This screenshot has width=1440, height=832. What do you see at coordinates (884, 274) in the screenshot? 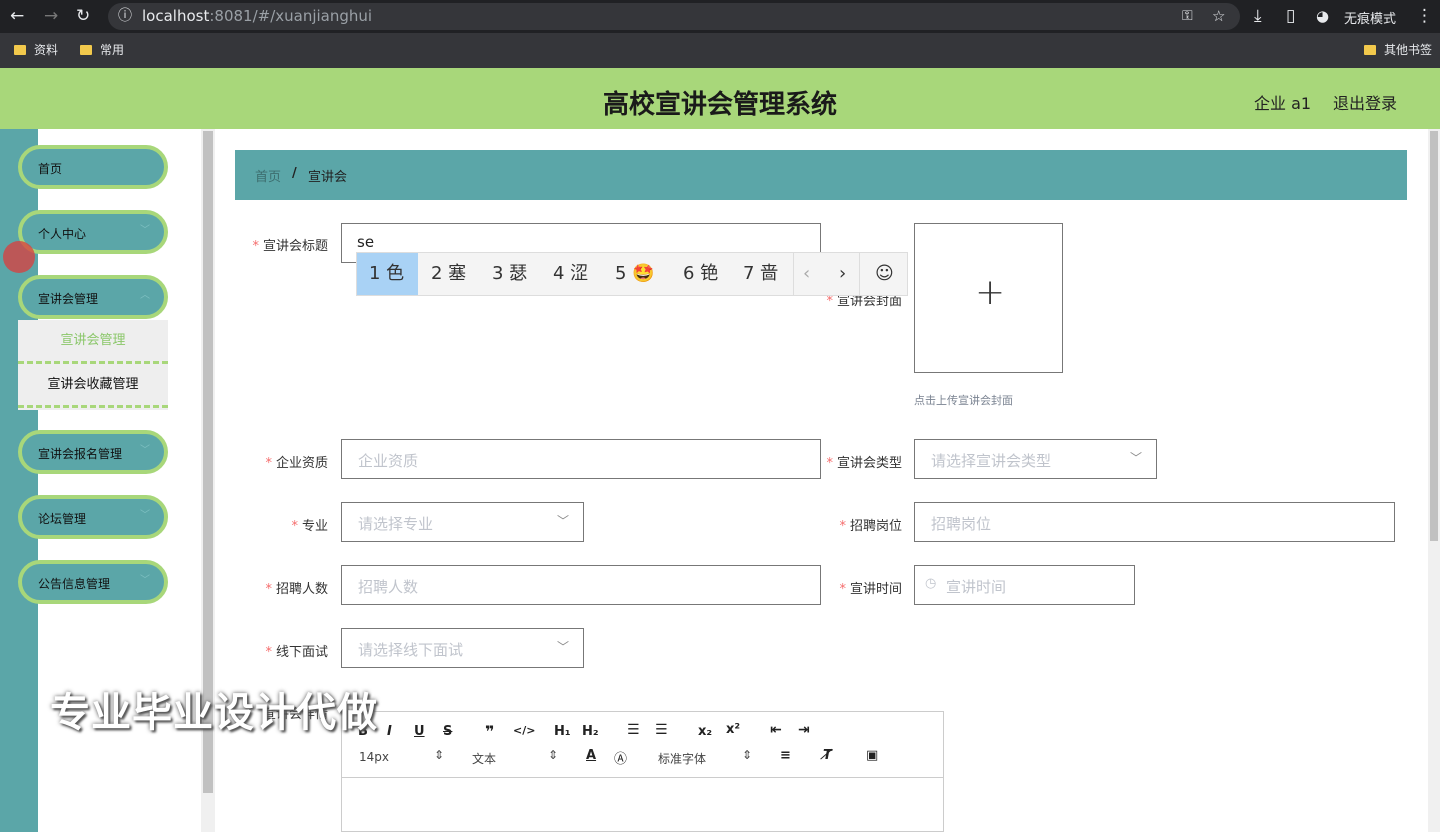
I see `emoji-icon: ☺` at bounding box center [884, 274].